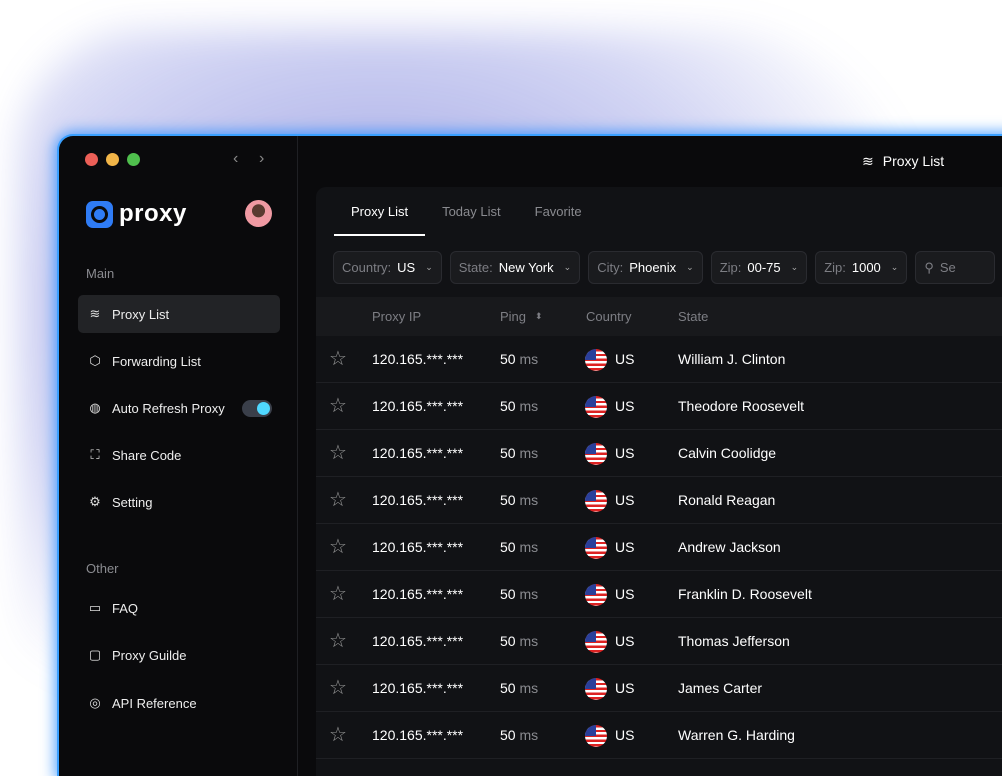 The image size is (1002, 776). Describe the element at coordinates (179, 314) in the screenshot. I see `sidebar-item-proxy-list: ≋ Proxy List` at that location.